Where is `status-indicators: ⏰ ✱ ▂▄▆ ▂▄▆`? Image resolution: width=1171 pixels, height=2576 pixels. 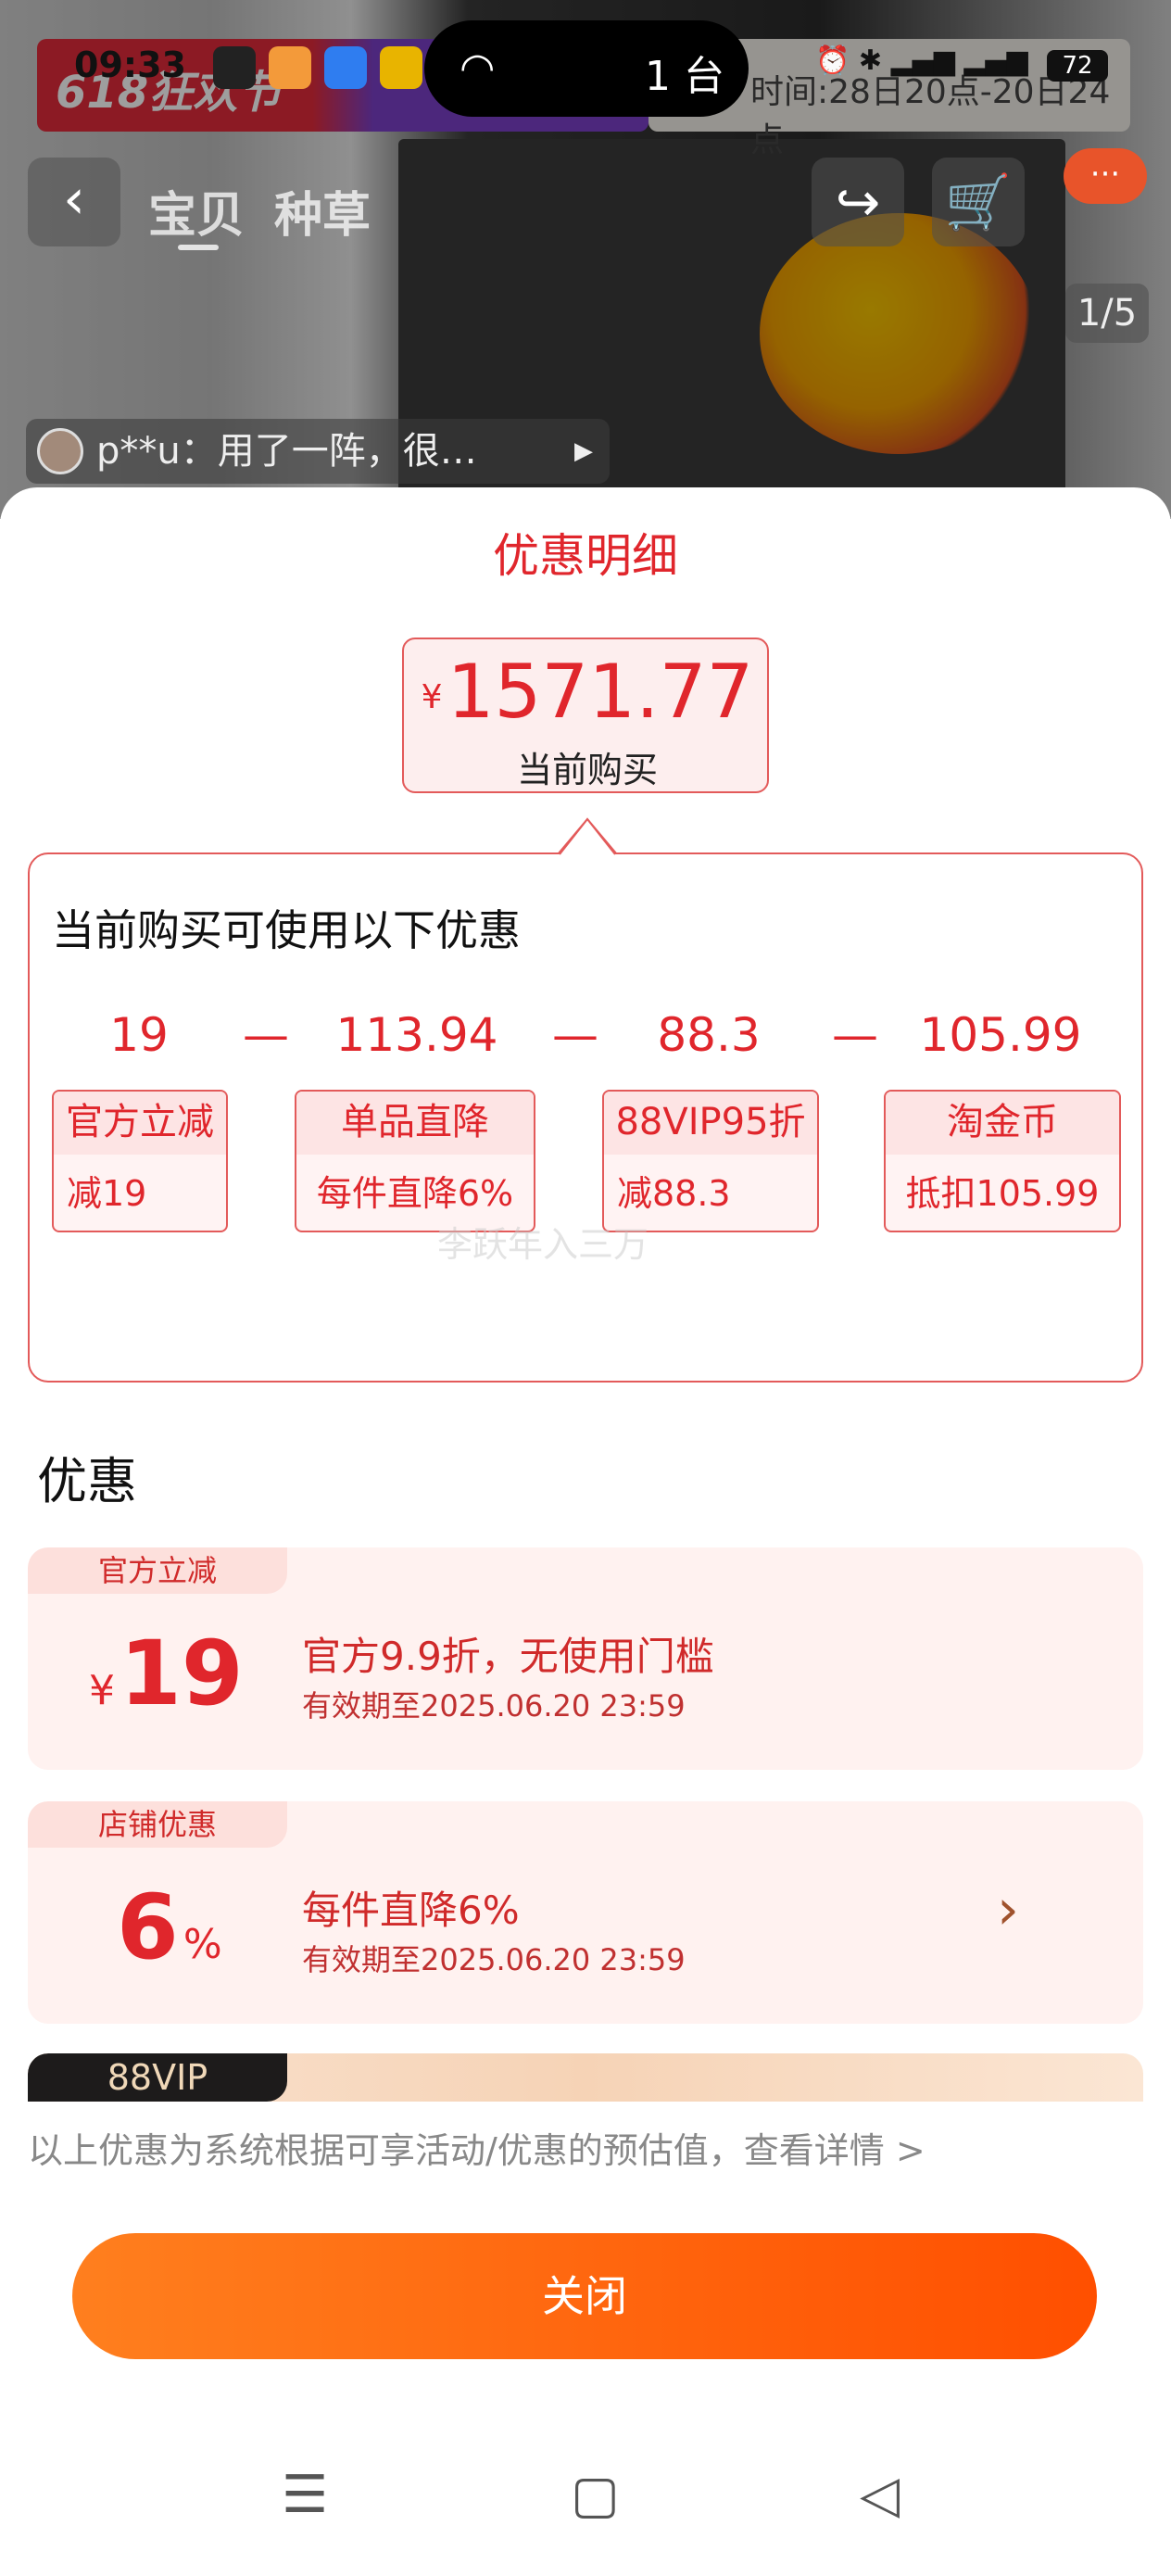 status-indicators: ⏰ ✱ ▂▄▆ ▂▄▆ is located at coordinates (922, 60).